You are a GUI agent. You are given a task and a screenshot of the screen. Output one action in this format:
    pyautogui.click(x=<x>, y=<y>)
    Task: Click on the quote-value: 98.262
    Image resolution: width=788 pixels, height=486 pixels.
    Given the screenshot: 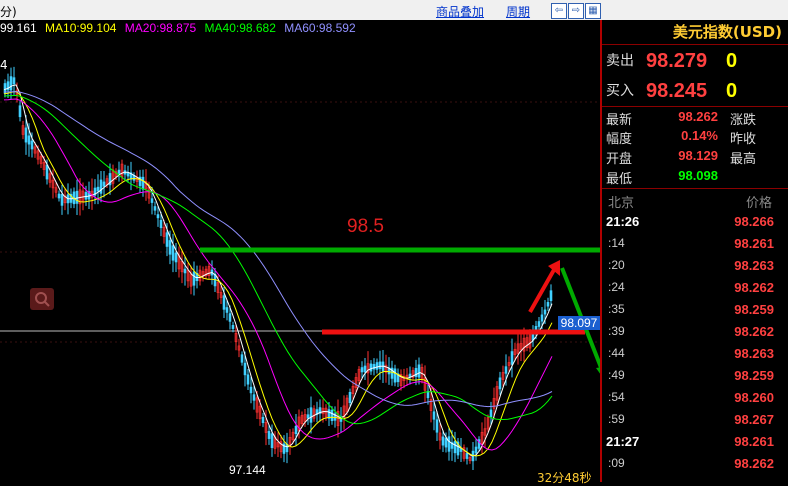 What is the action you would take?
    pyautogui.click(x=698, y=116)
    